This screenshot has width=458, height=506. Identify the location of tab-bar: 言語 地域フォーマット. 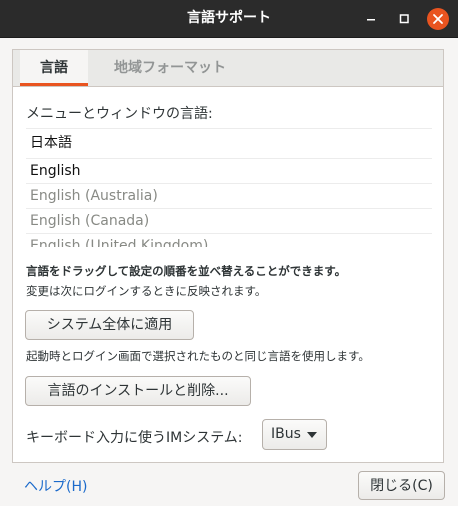
(228, 68).